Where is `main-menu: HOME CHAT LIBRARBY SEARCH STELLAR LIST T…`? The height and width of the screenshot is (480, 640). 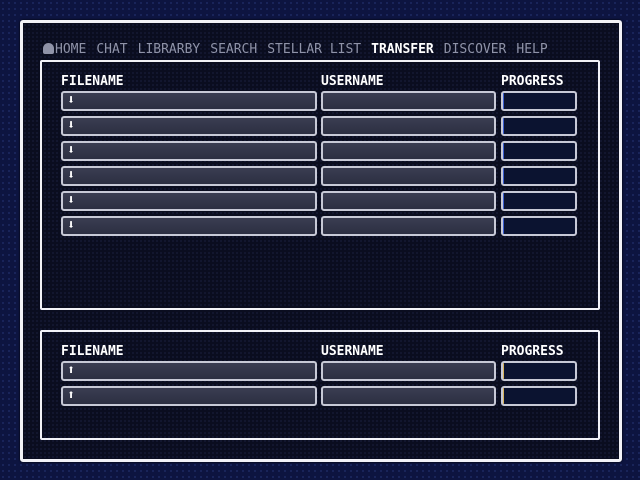 main-menu: HOME CHAT LIBRARBY SEARCH STELLAR LIST T… is located at coordinates (300, 49).